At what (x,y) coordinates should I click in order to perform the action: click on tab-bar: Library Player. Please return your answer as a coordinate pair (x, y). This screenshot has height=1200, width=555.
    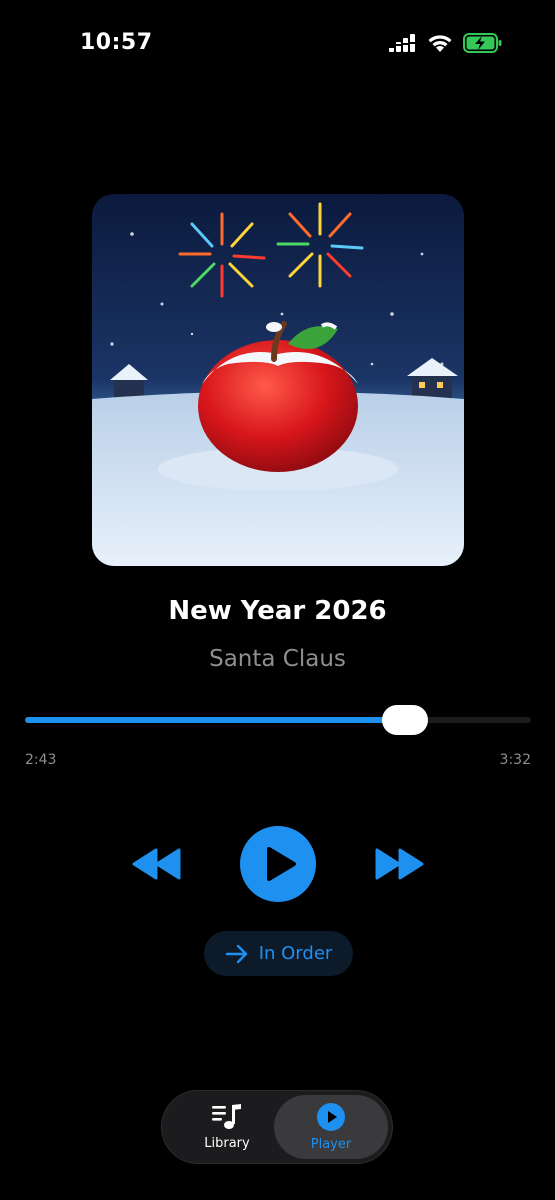
    Looking at the image, I should click on (277, 1127).